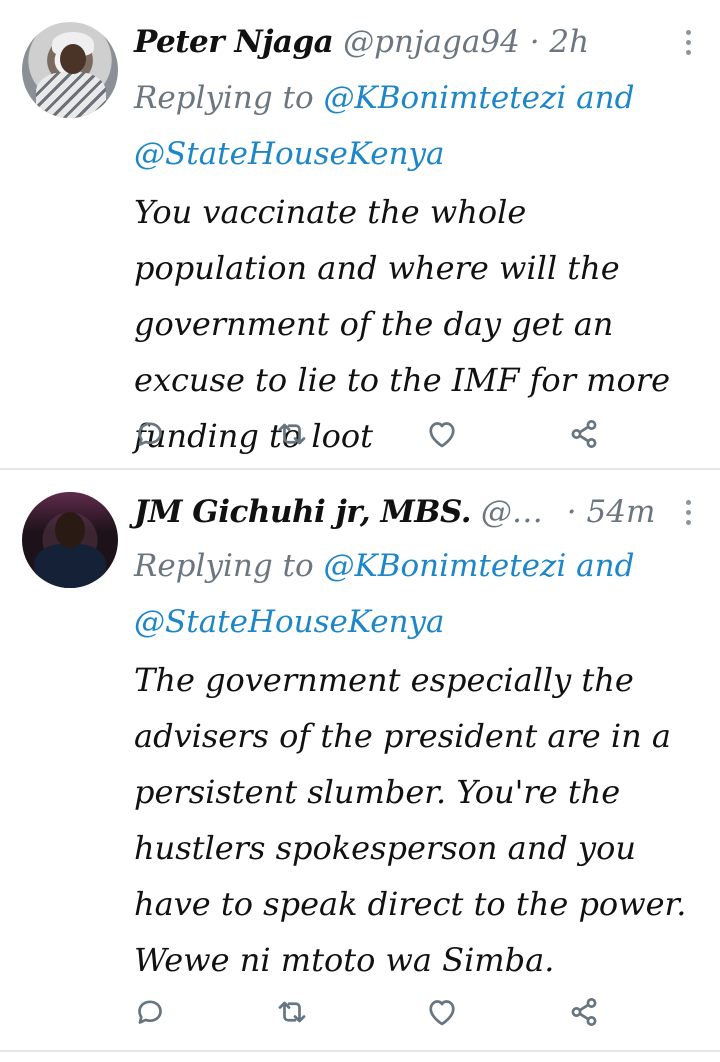 This screenshot has height=1062, width=720. I want to click on tweet-header: JM Gichuhi jr, MBS. @… · 54m, so click(394, 512).